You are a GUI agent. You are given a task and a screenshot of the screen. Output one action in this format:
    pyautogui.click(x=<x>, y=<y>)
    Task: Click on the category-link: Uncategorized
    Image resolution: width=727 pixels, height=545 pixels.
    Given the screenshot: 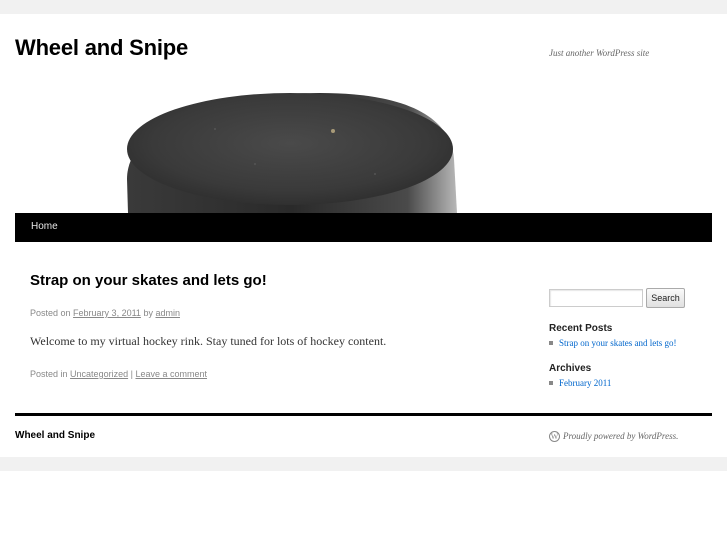 What is the action you would take?
    pyautogui.click(x=99, y=374)
    